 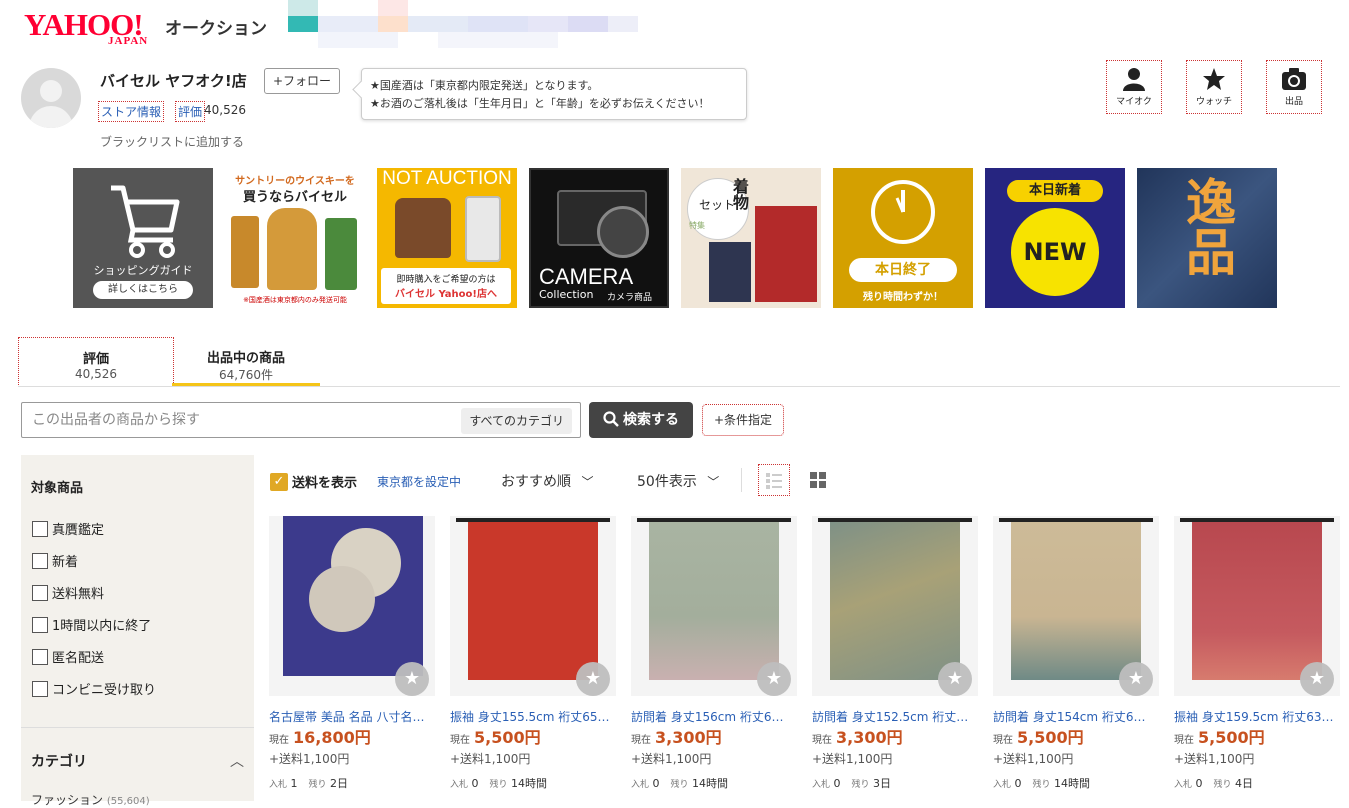 What do you see at coordinates (295, 300) in the screenshot?
I see `banner-whisky-bottom: ※国産酒は東京都内のみ発送可能` at bounding box center [295, 300].